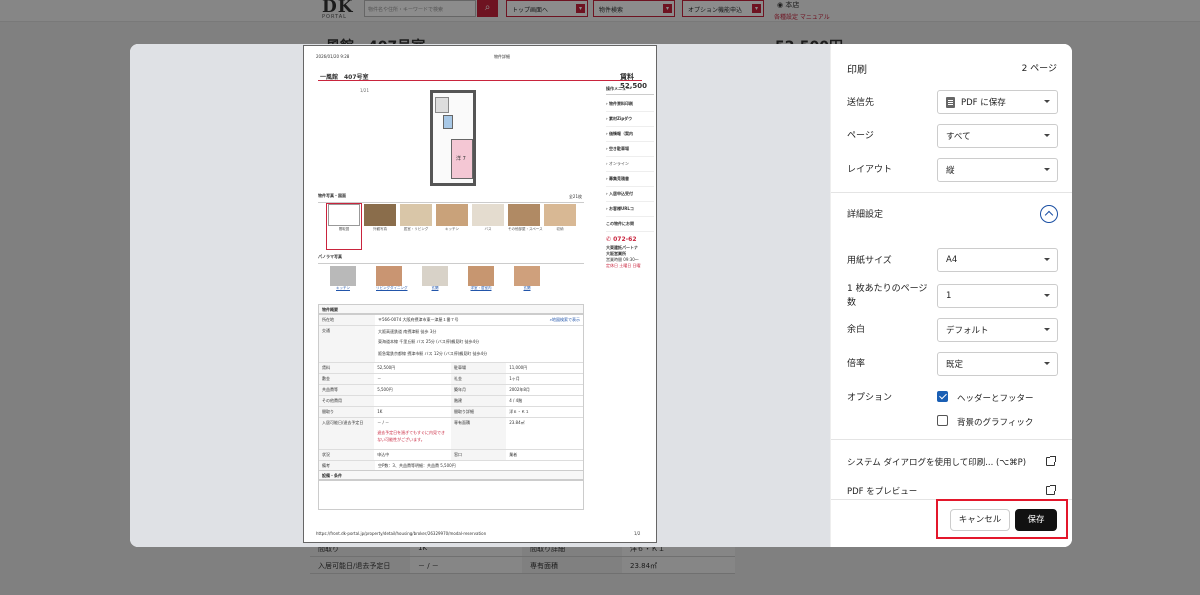 The height and width of the screenshot is (595, 1200). What do you see at coordinates (942, 420) in the screenshot?
I see `background-graphics-checkbox` at bounding box center [942, 420].